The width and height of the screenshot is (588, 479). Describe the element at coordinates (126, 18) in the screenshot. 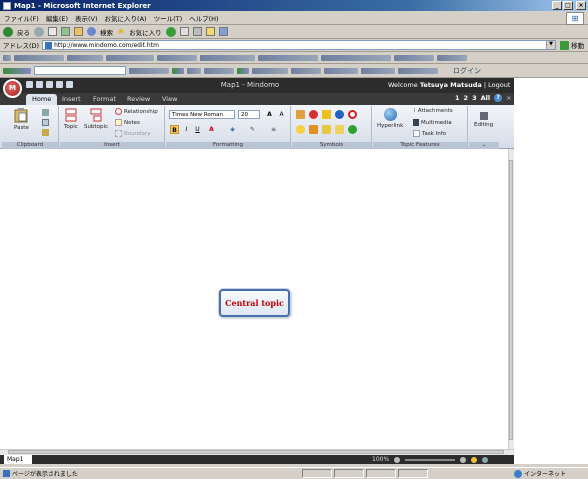

I see `menu-favorites: お気に入り(A)` at that location.